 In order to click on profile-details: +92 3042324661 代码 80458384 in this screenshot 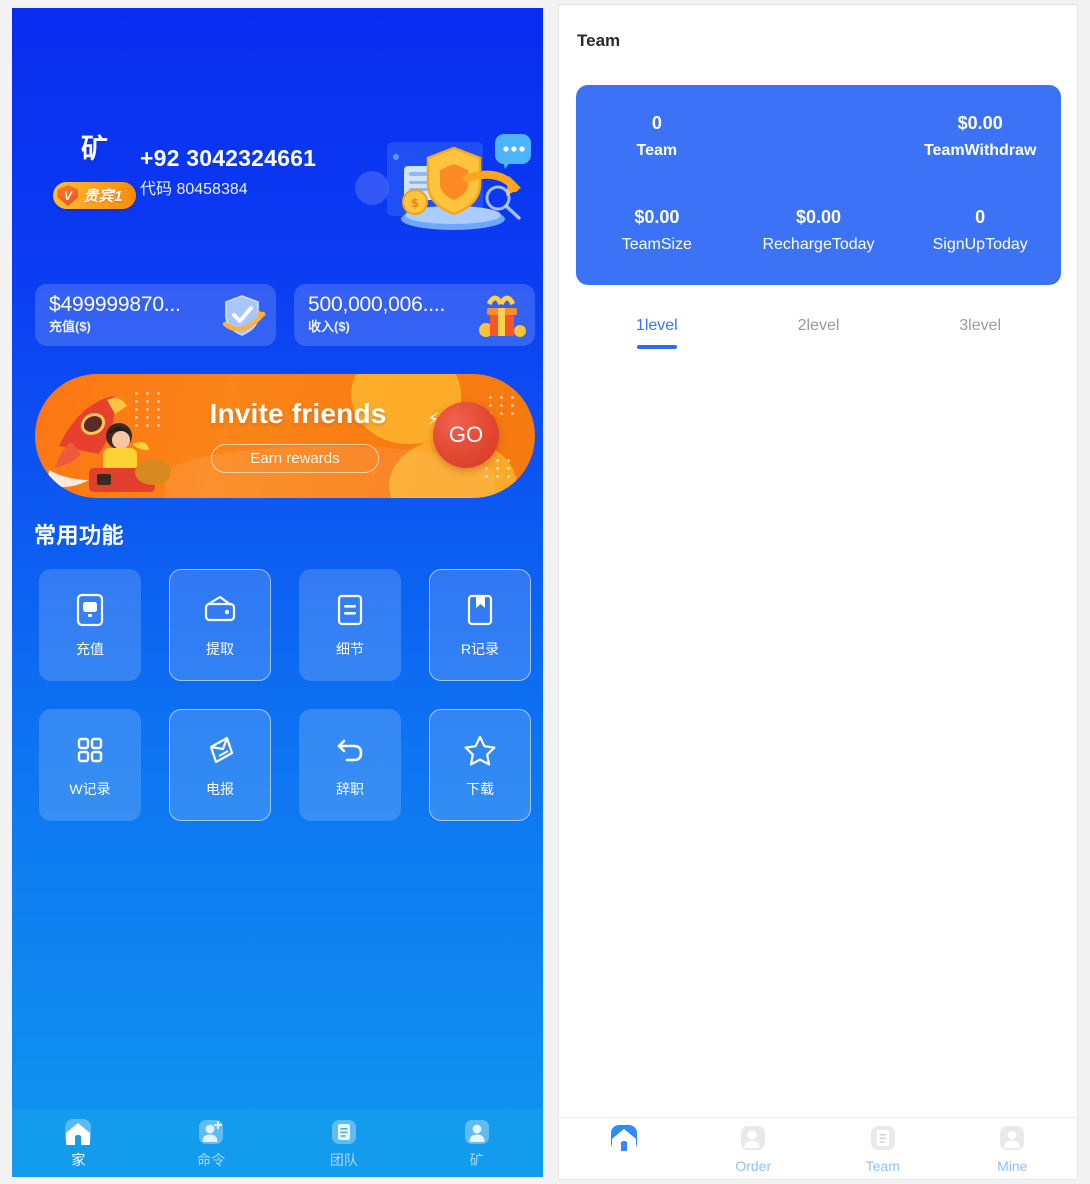, I will do `click(228, 172)`.